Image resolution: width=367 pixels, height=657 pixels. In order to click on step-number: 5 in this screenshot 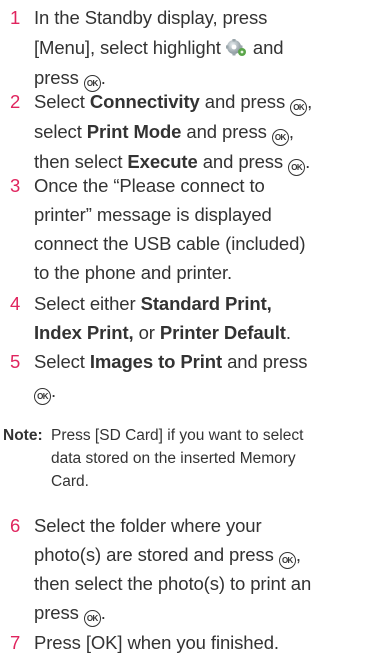, I will do `click(15, 361)`.